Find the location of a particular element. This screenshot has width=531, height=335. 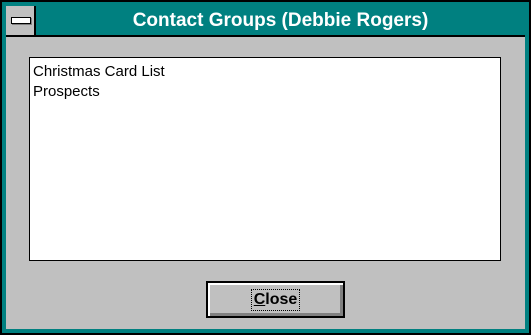

close-button-label-rest: lose is located at coordinates (281, 299).